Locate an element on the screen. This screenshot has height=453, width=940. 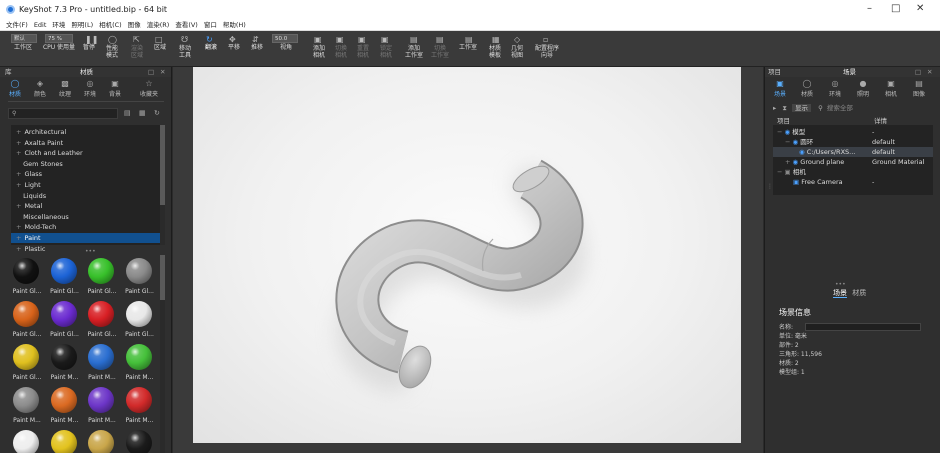
tab-camera: ▣ 相机 is located at coordinates (891, 88).